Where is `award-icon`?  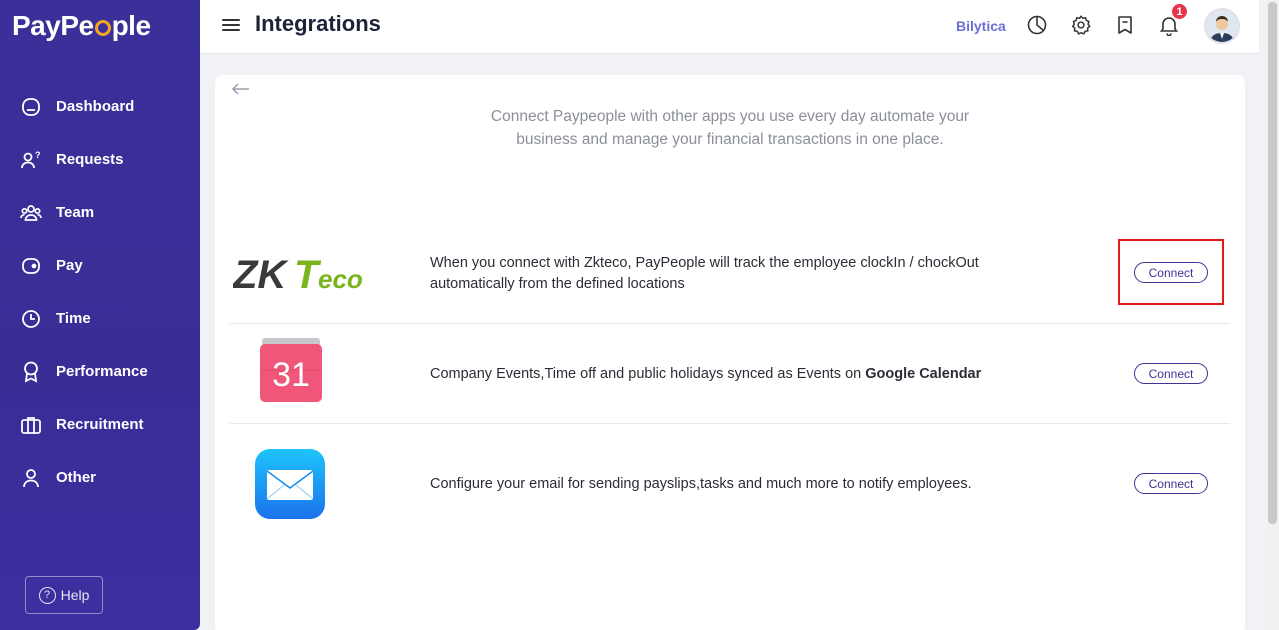 award-icon is located at coordinates (31, 372).